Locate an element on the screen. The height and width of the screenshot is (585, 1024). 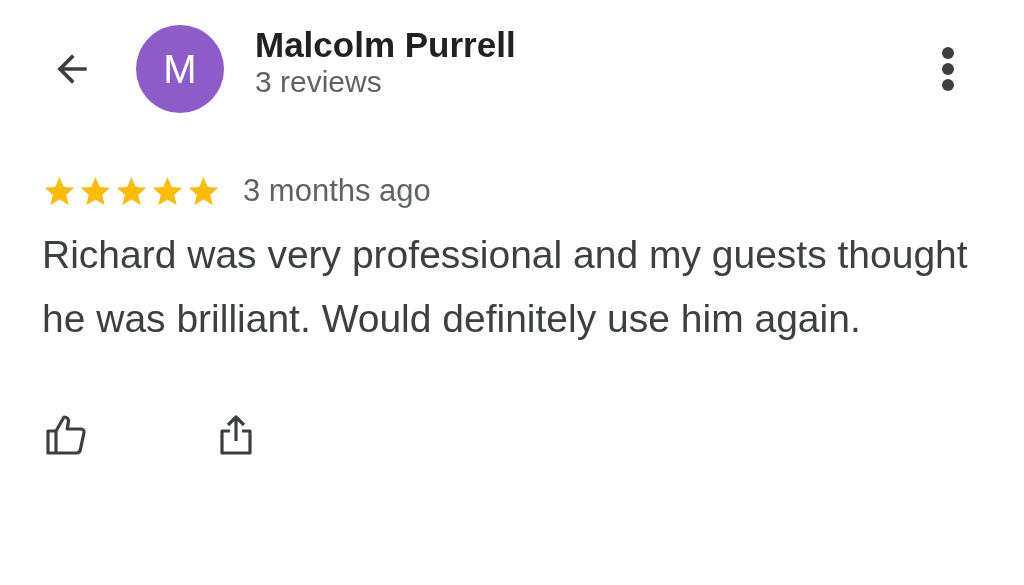
review-time: 3 months ago is located at coordinates (337, 191).